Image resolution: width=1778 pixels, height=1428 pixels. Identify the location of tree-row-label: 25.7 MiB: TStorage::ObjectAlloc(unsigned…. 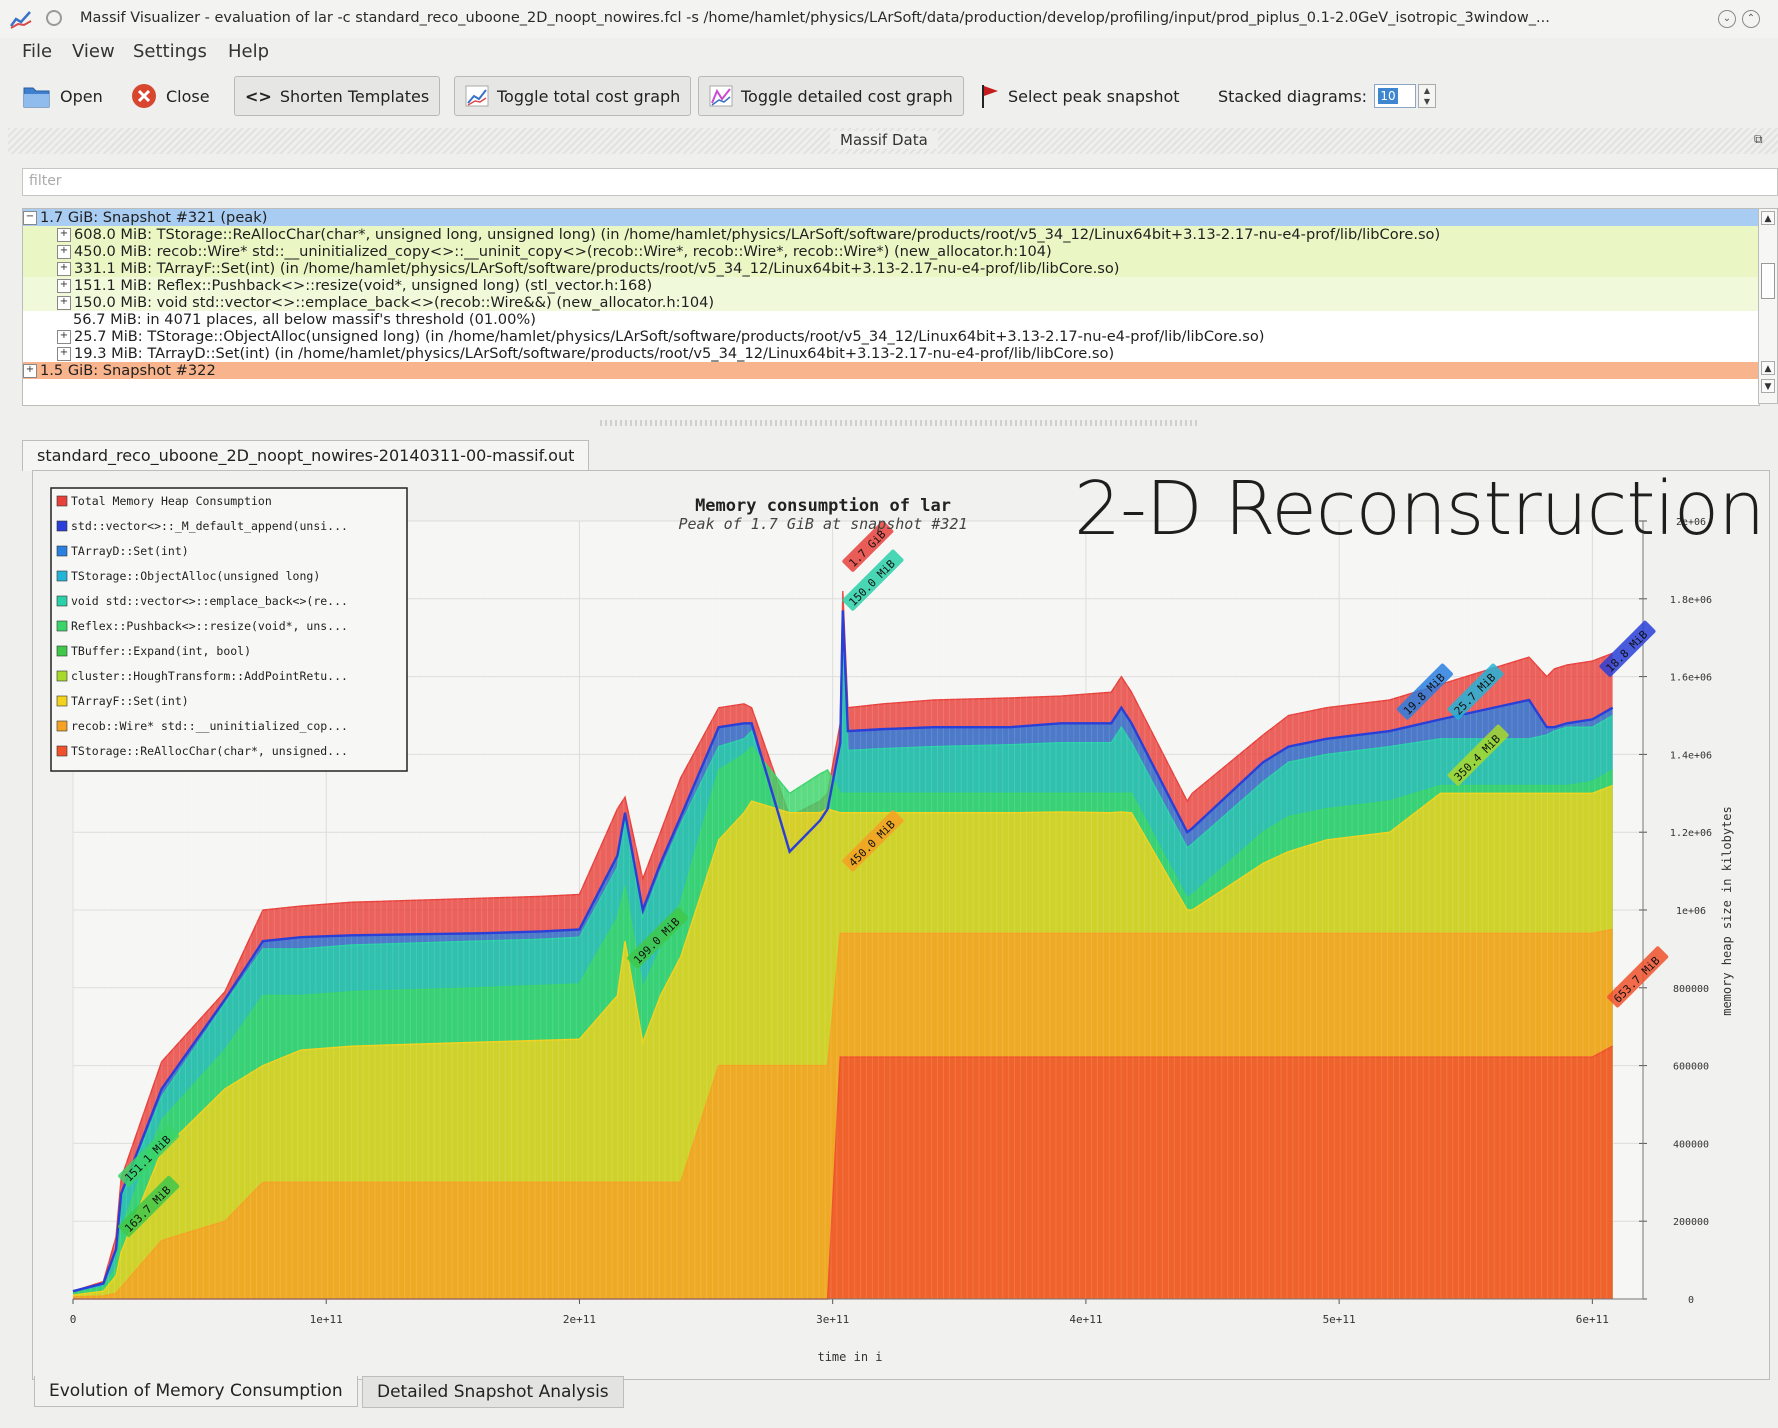
(669, 336).